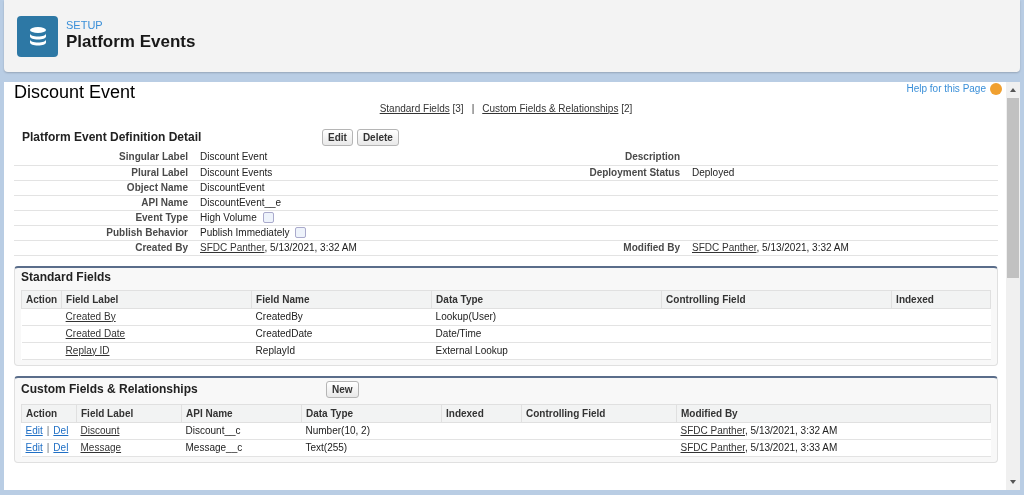 Image resolution: width=1024 pixels, height=495 pixels. What do you see at coordinates (37, 36) in the screenshot?
I see `database-icon` at bounding box center [37, 36].